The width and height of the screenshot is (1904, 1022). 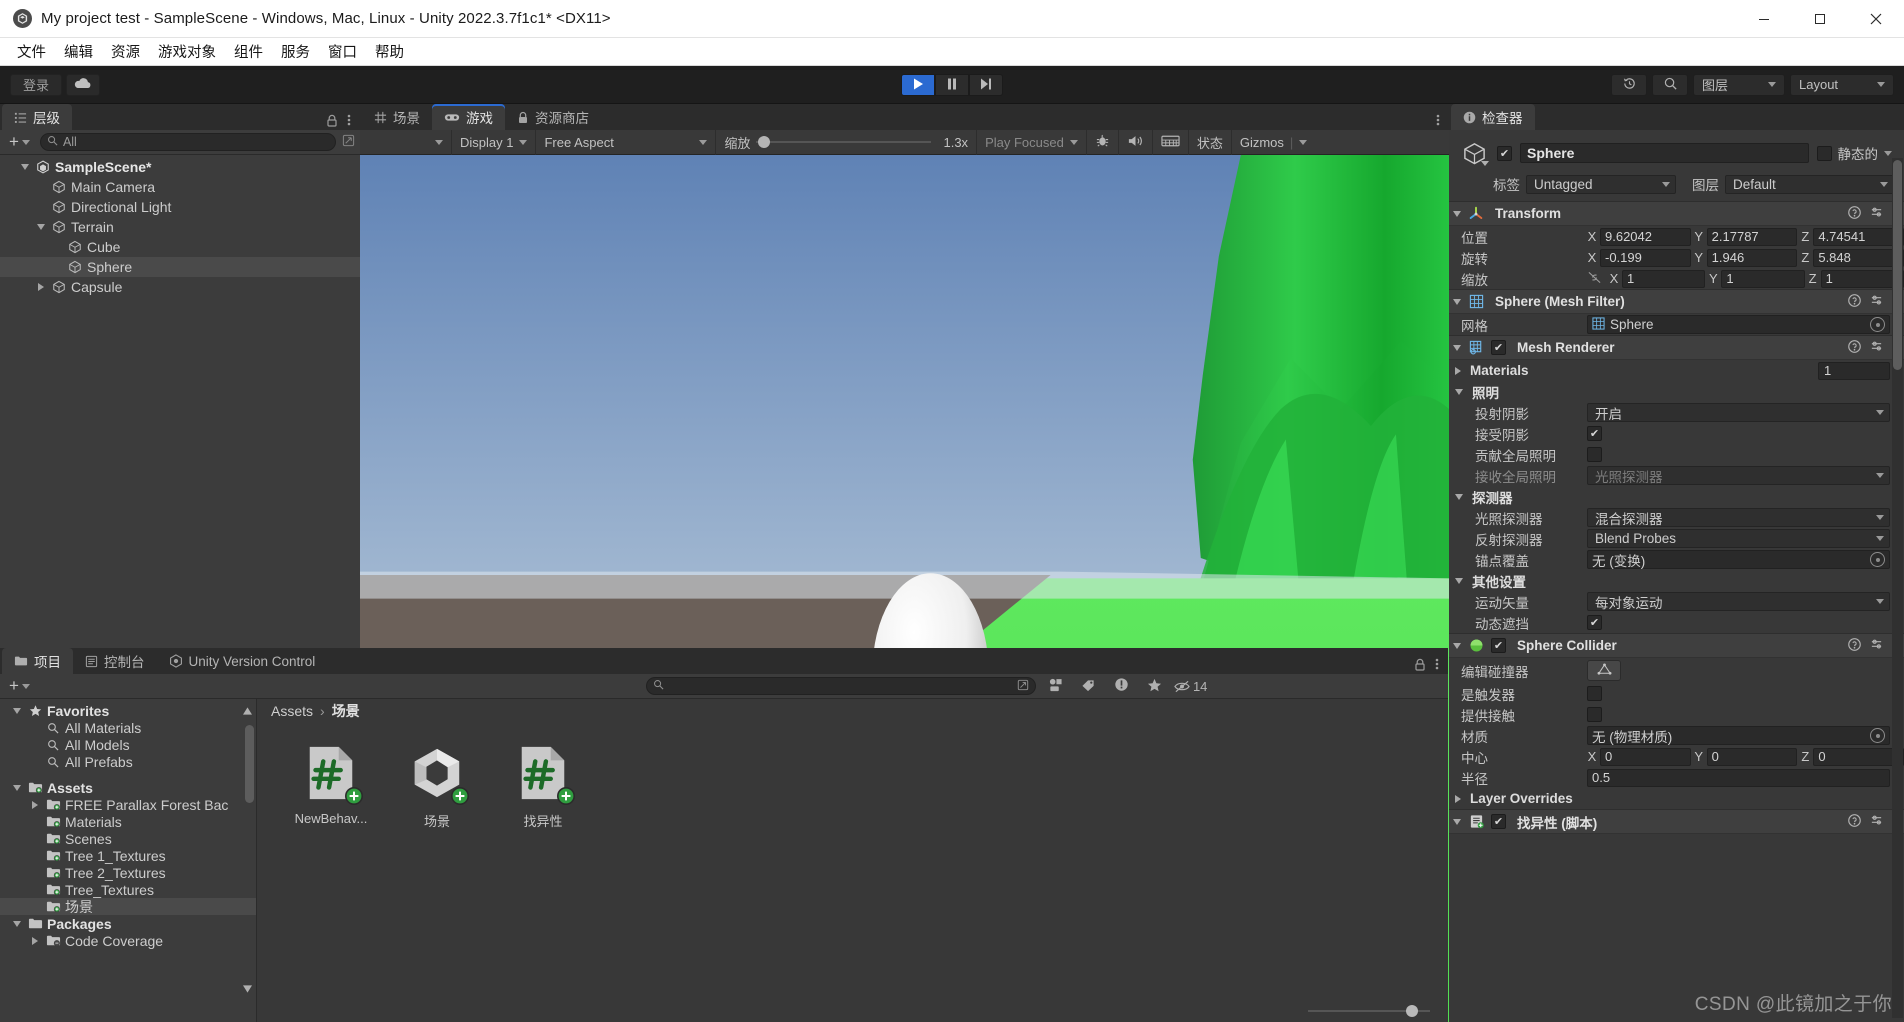 What do you see at coordinates (1854, 370) in the screenshot?
I see `materials-size-input: 1` at bounding box center [1854, 370].